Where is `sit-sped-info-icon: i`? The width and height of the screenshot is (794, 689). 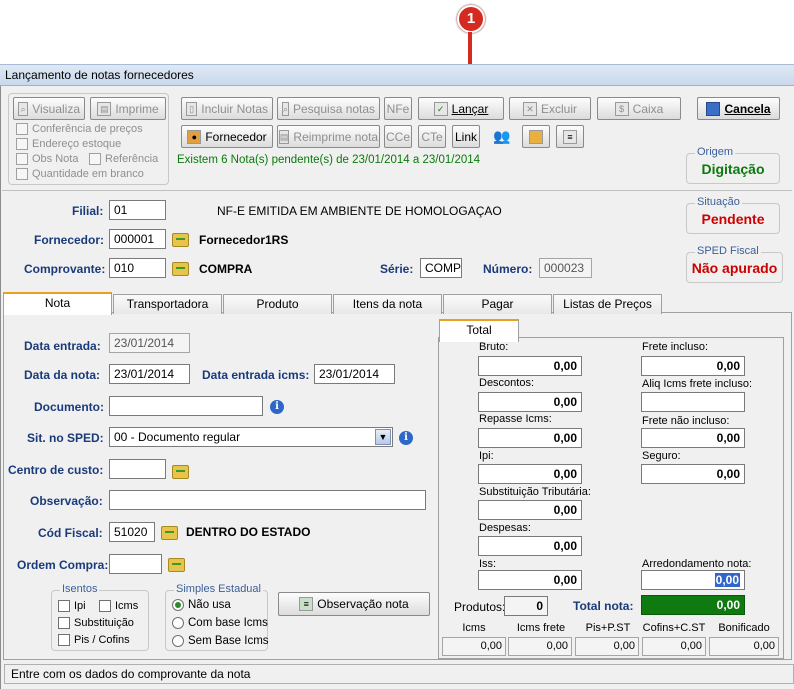
sit-sped-info-icon: i is located at coordinates (406, 438).